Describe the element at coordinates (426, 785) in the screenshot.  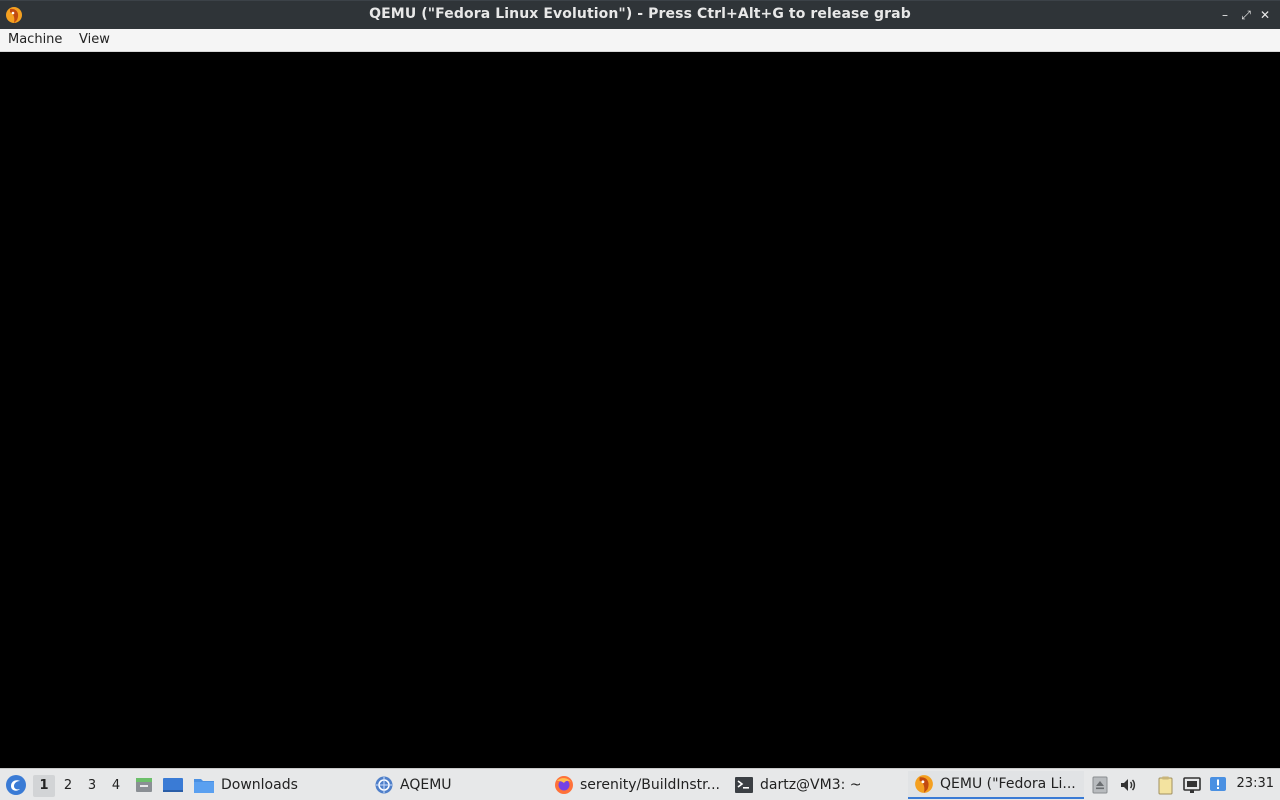
I see `task-label: AQEMU` at that location.